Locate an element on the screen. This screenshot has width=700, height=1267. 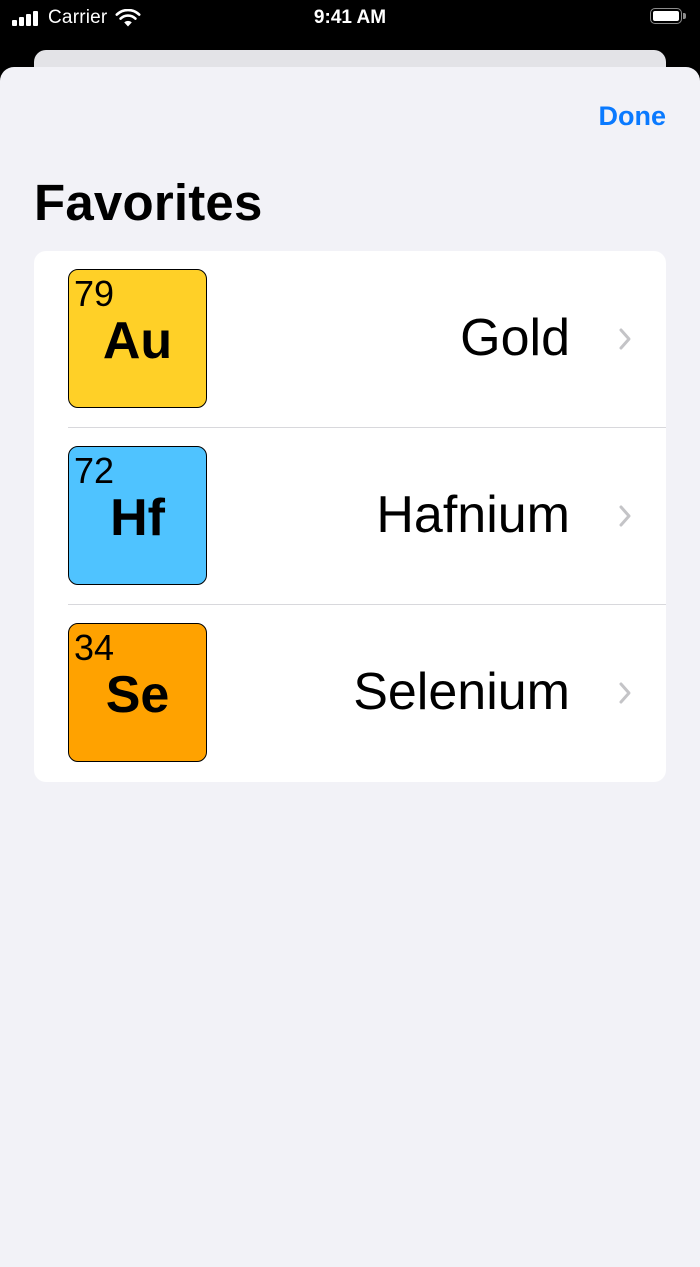
list-item-hafnium: 72 Hf Hafnium is located at coordinates (350, 516).